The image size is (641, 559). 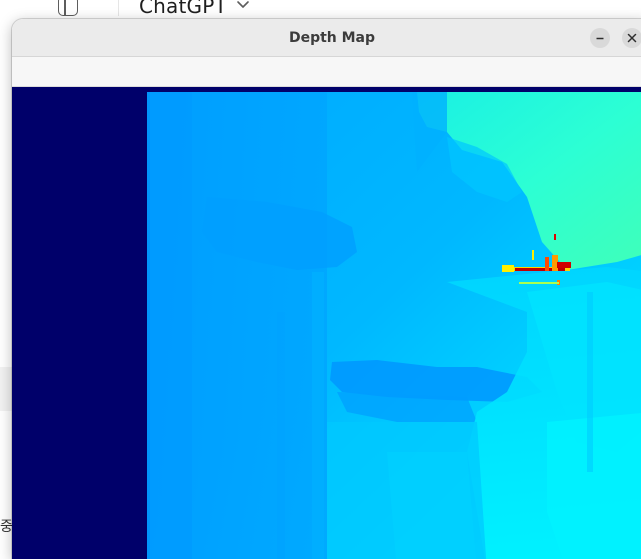 I want to click on chevron-down-icon, so click(x=243, y=5).